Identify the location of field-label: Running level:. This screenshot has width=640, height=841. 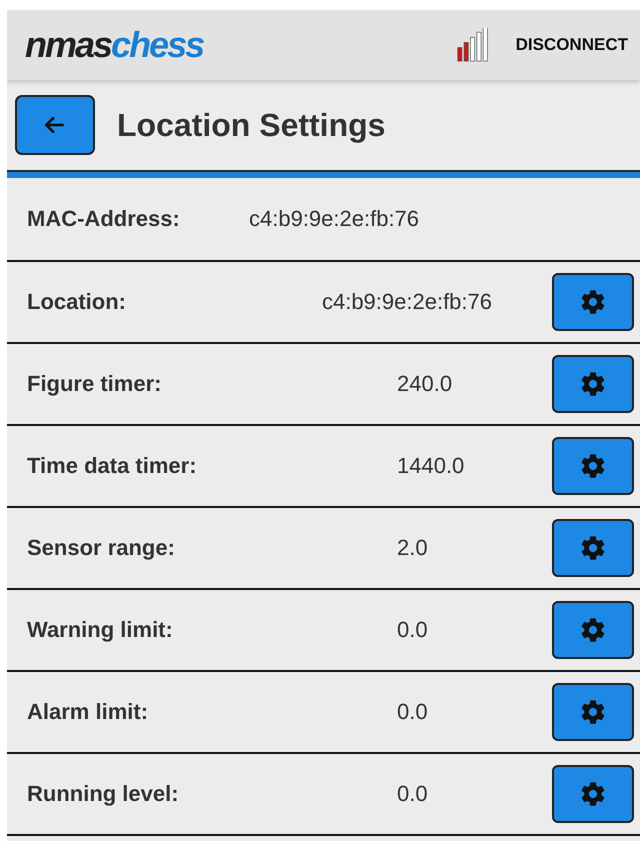
(103, 794).